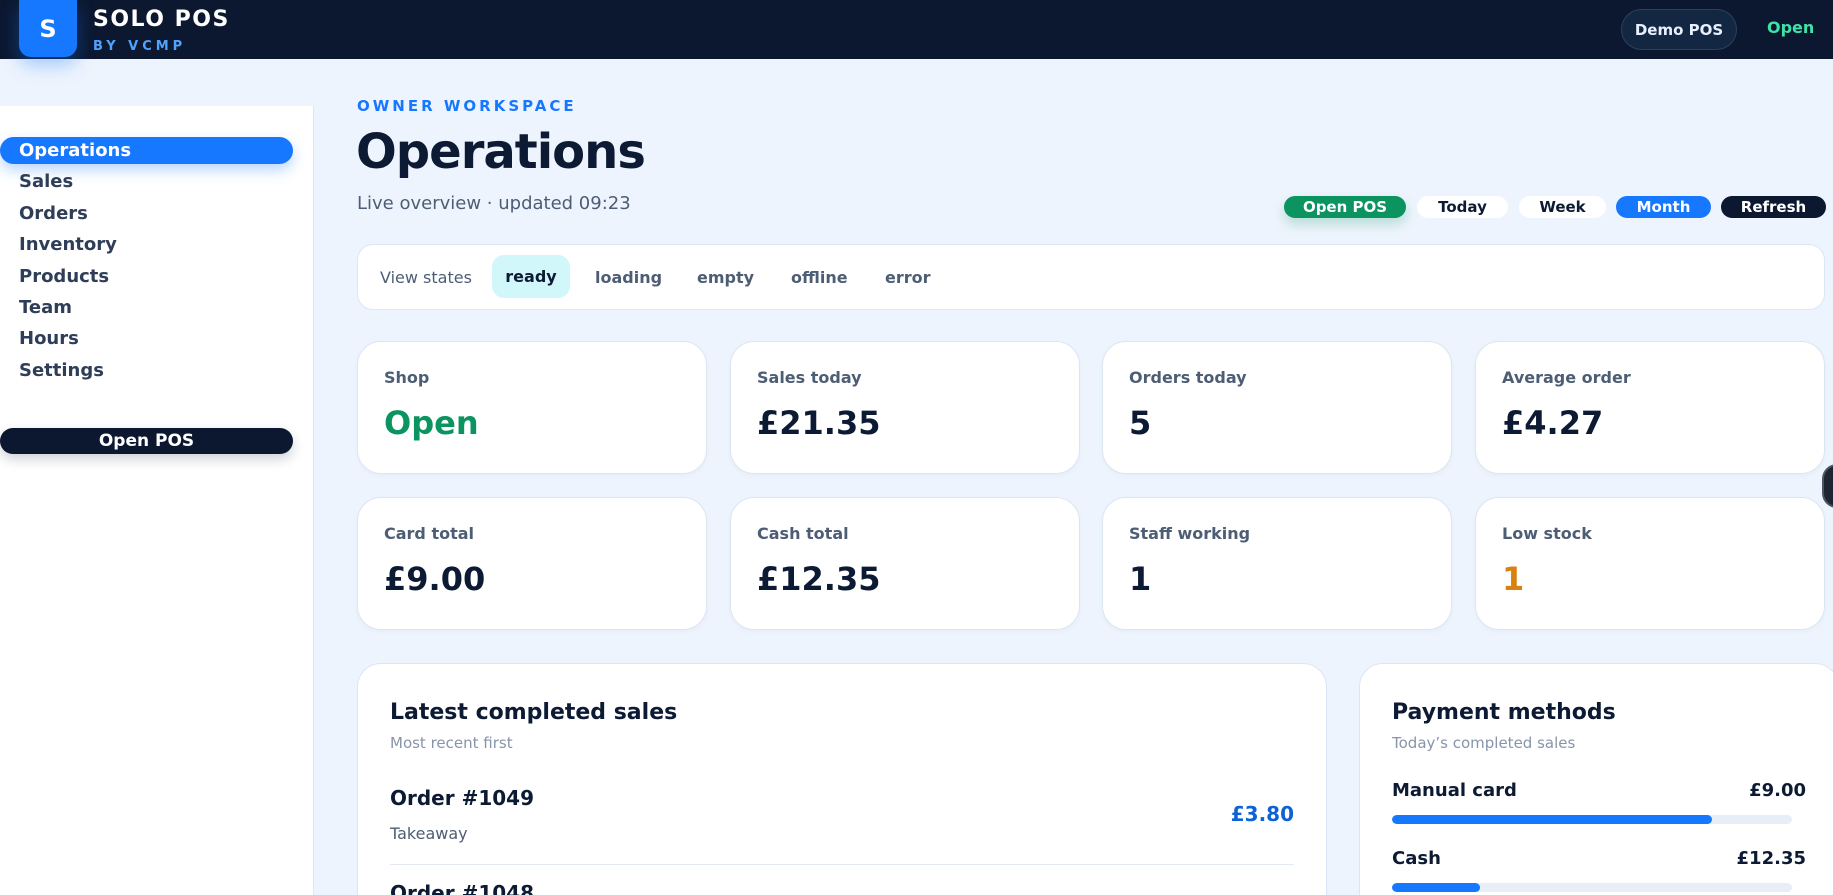  I want to click on sidebar-item-operations: Operations, so click(146, 150).